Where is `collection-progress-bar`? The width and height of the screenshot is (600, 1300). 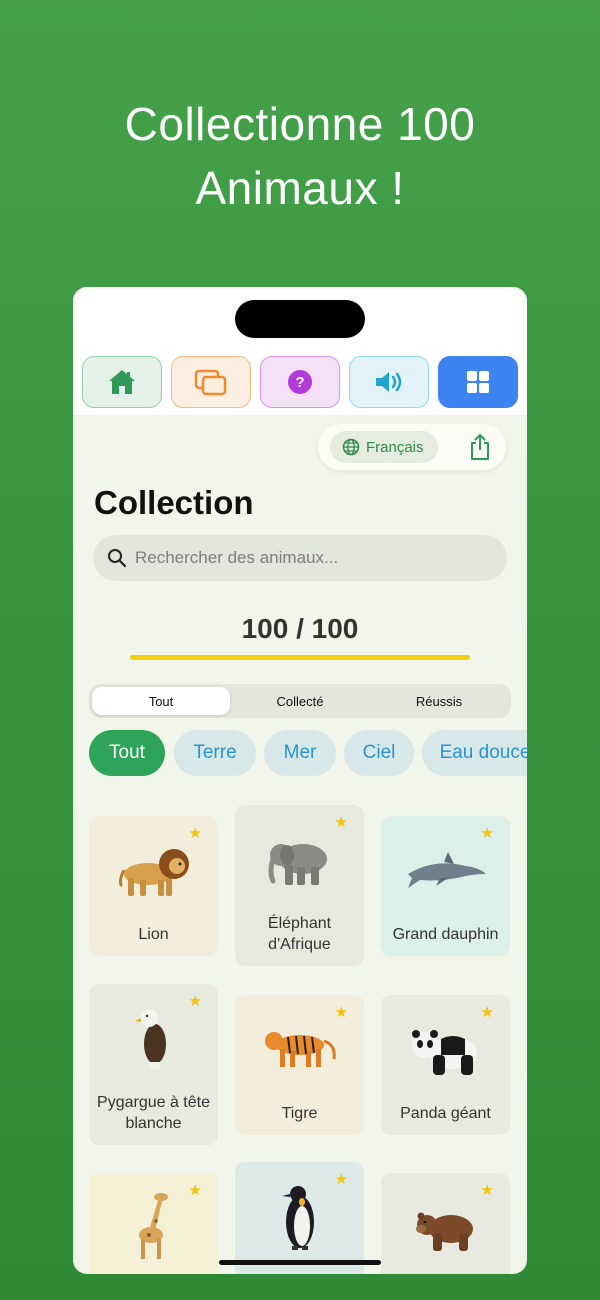 collection-progress-bar is located at coordinates (300, 657).